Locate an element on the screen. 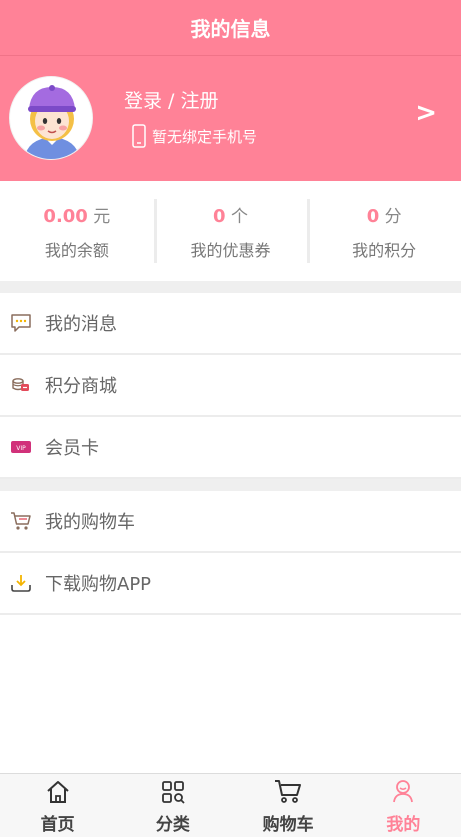 Image resolution: width=461 pixels, height=837 pixels. points-label: 我的积分 is located at coordinates (384, 250).